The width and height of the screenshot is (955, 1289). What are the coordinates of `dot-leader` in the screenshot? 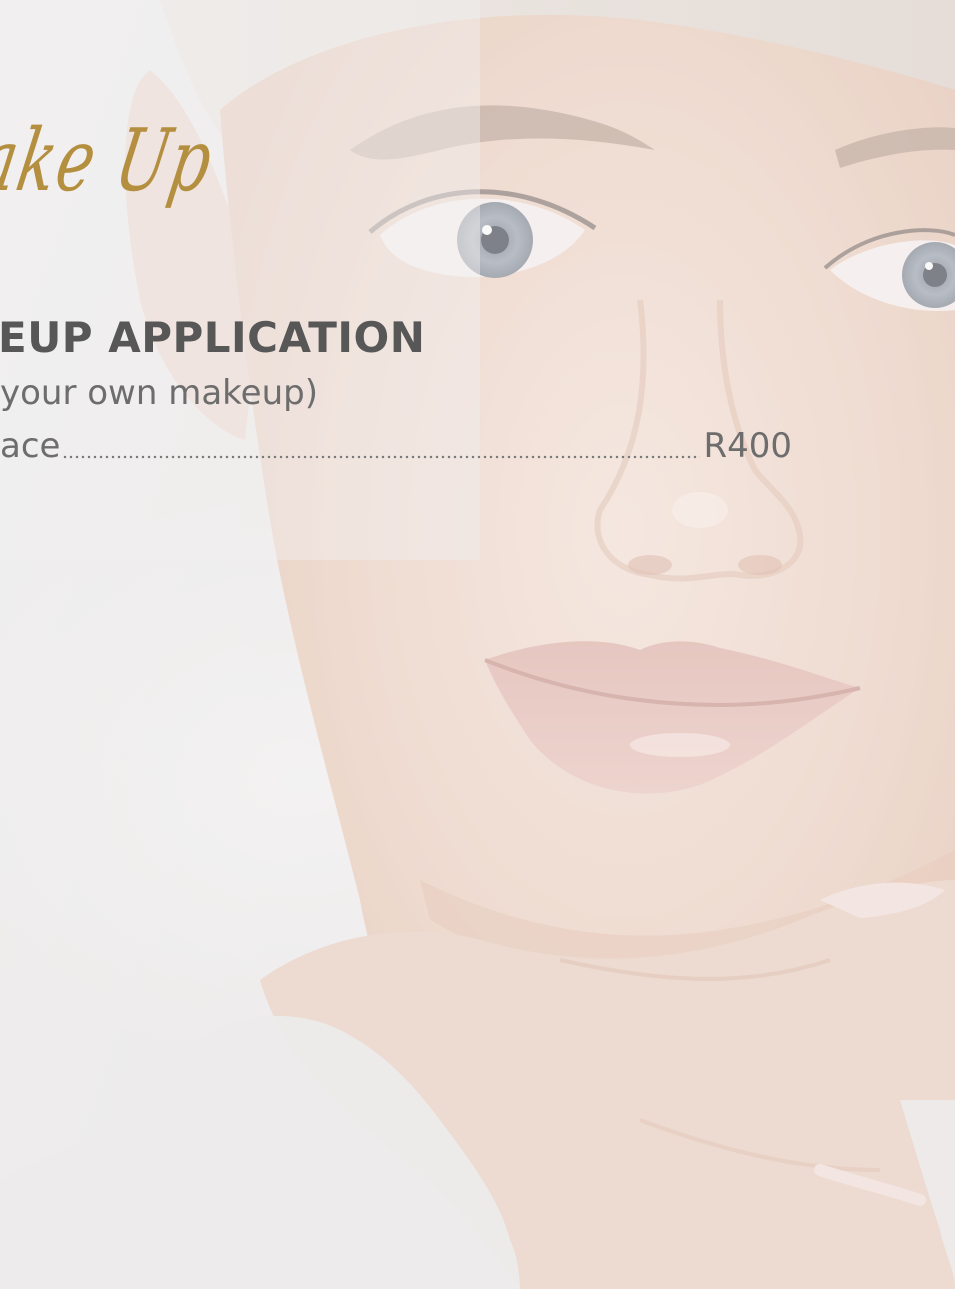 It's located at (381, 457).